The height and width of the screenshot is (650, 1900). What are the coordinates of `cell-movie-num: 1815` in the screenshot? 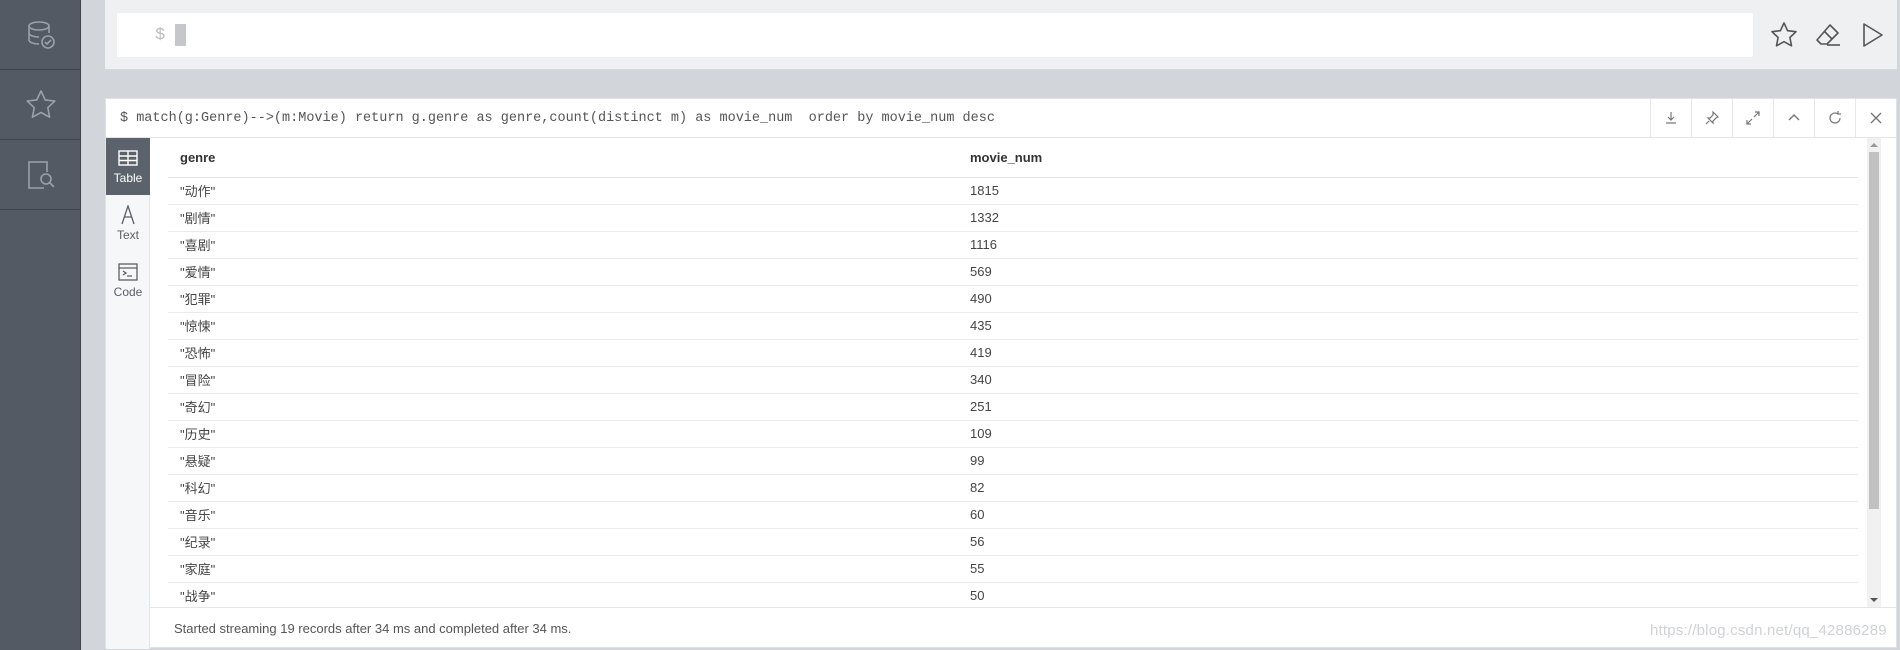 It's located at (1408, 191).